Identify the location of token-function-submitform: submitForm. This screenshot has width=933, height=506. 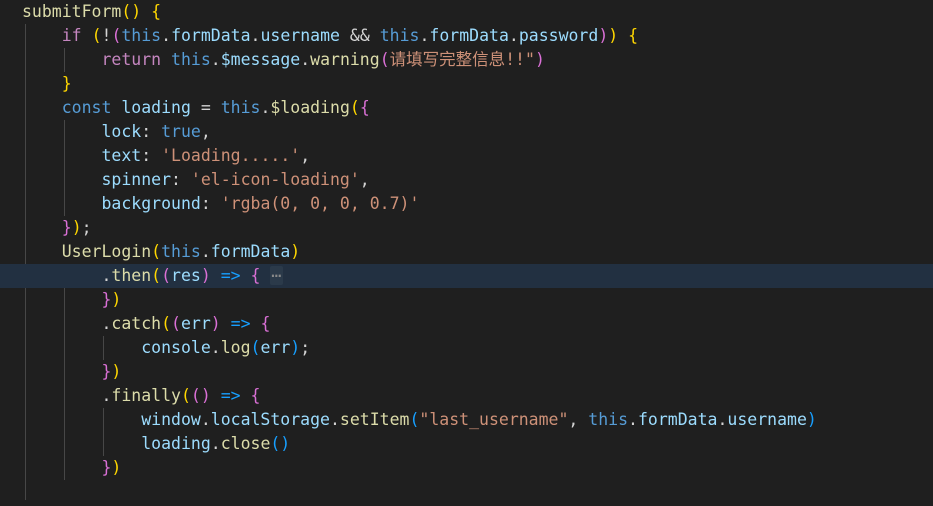
(72, 11).